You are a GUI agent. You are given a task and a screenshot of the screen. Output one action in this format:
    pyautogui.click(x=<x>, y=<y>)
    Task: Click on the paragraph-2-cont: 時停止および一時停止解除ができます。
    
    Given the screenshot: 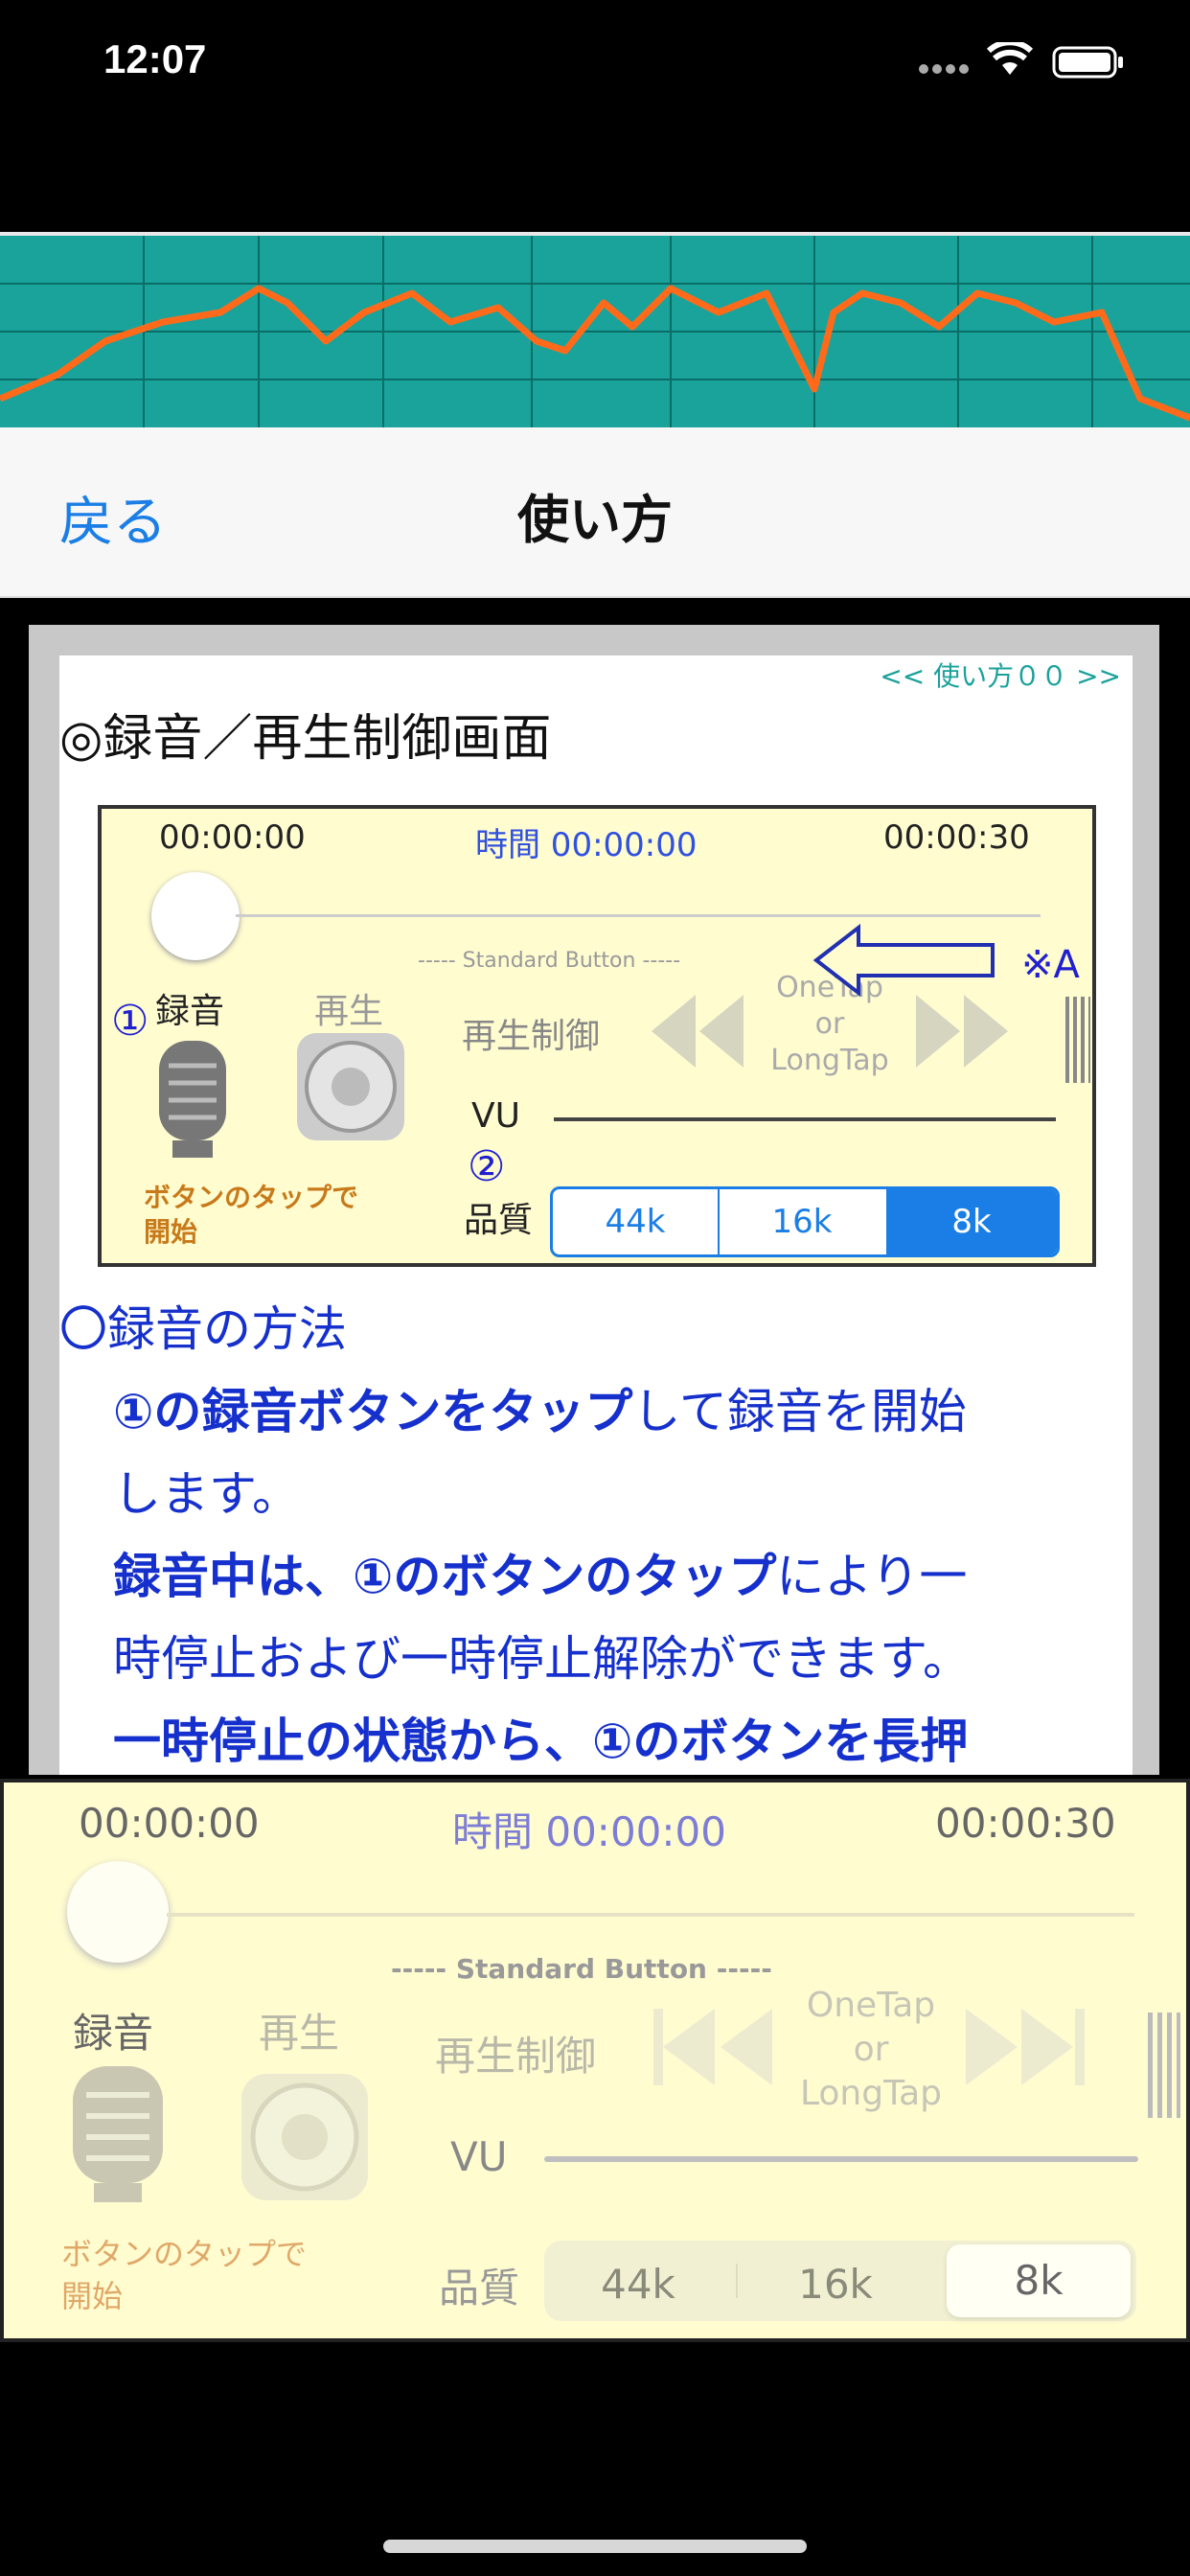 What is the action you would take?
    pyautogui.click(x=542, y=1659)
    